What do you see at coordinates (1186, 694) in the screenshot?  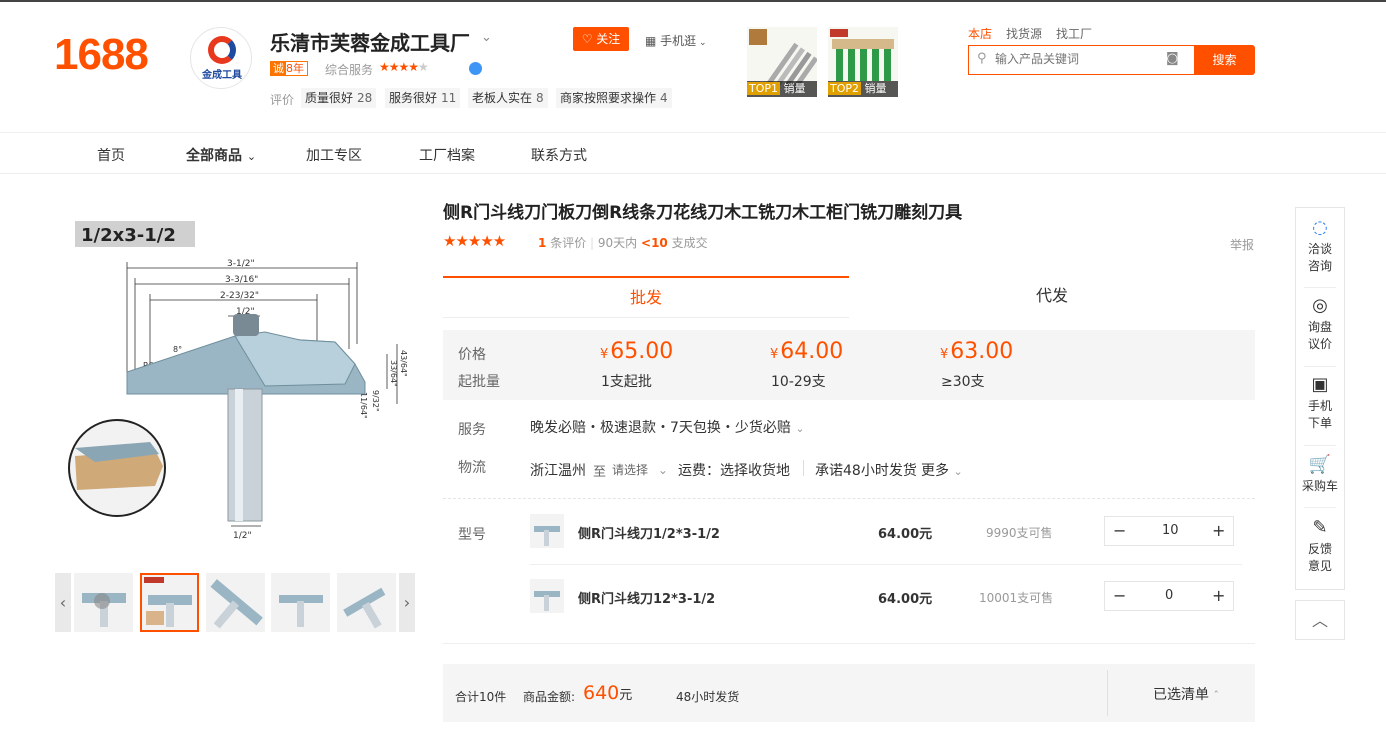 I see `selected-list-toggle: 已选清单 ˆ` at bounding box center [1186, 694].